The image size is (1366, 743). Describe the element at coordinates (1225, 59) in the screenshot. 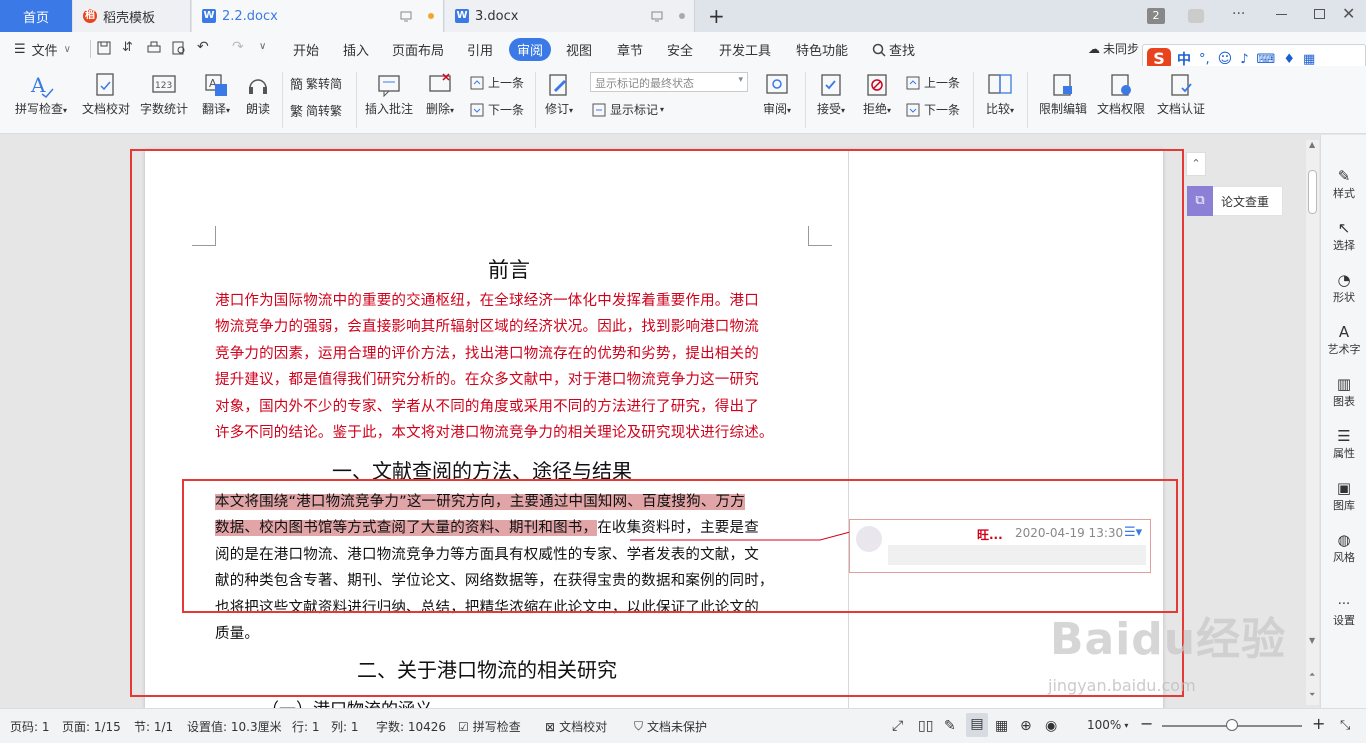

I see `emoji-icon: ☺` at that location.